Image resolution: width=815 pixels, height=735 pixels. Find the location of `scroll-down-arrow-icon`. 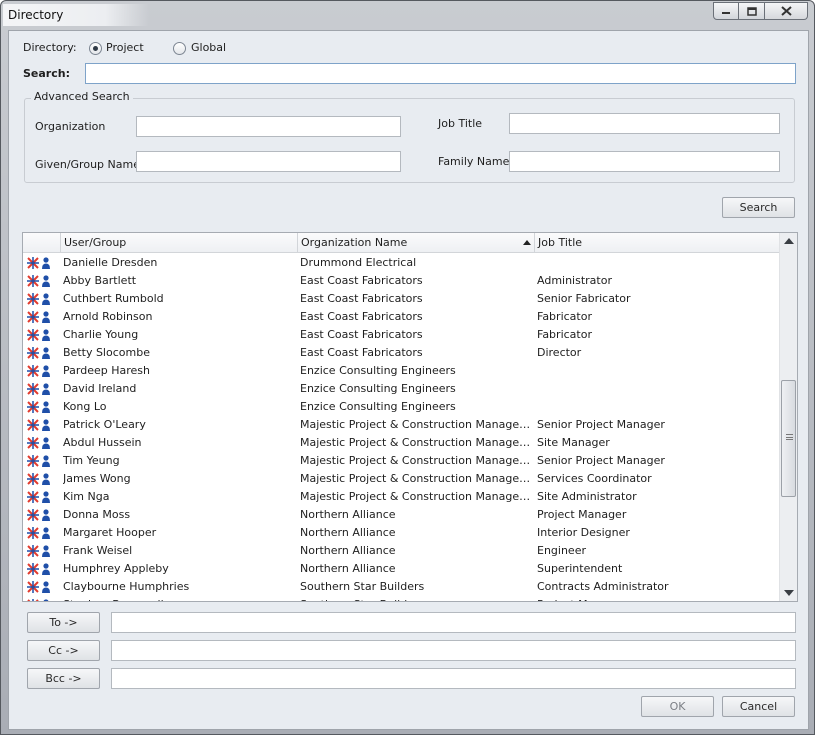

scroll-down-arrow-icon is located at coordinates (789, 593).